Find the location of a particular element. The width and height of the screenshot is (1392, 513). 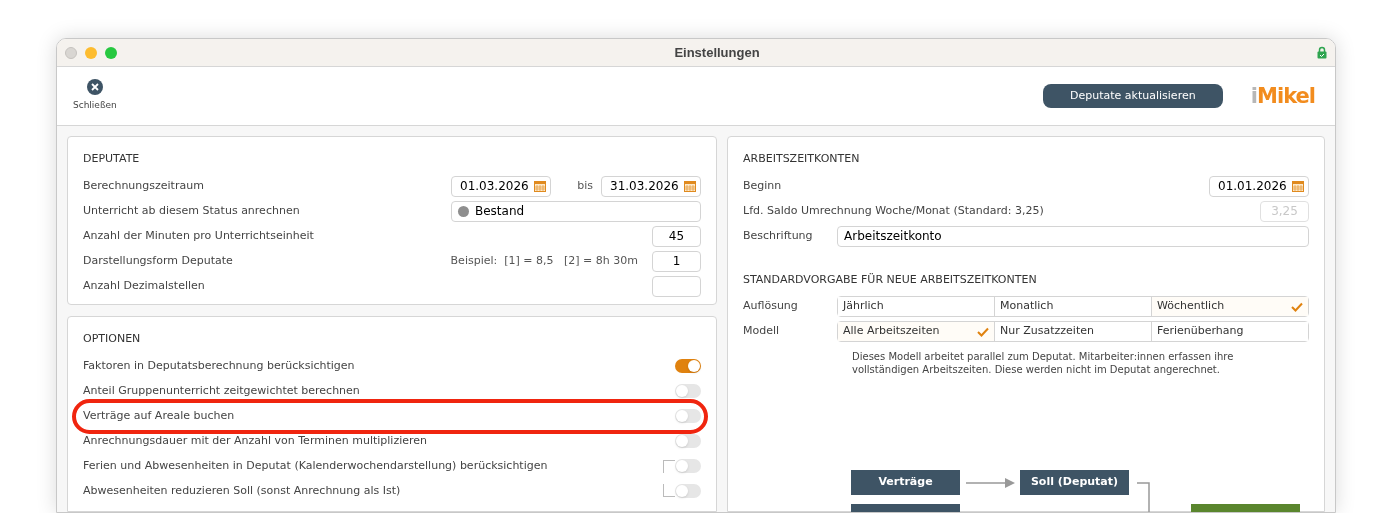

option-label: Verträge auf Areale buchen is located at coordinates (159, 415).